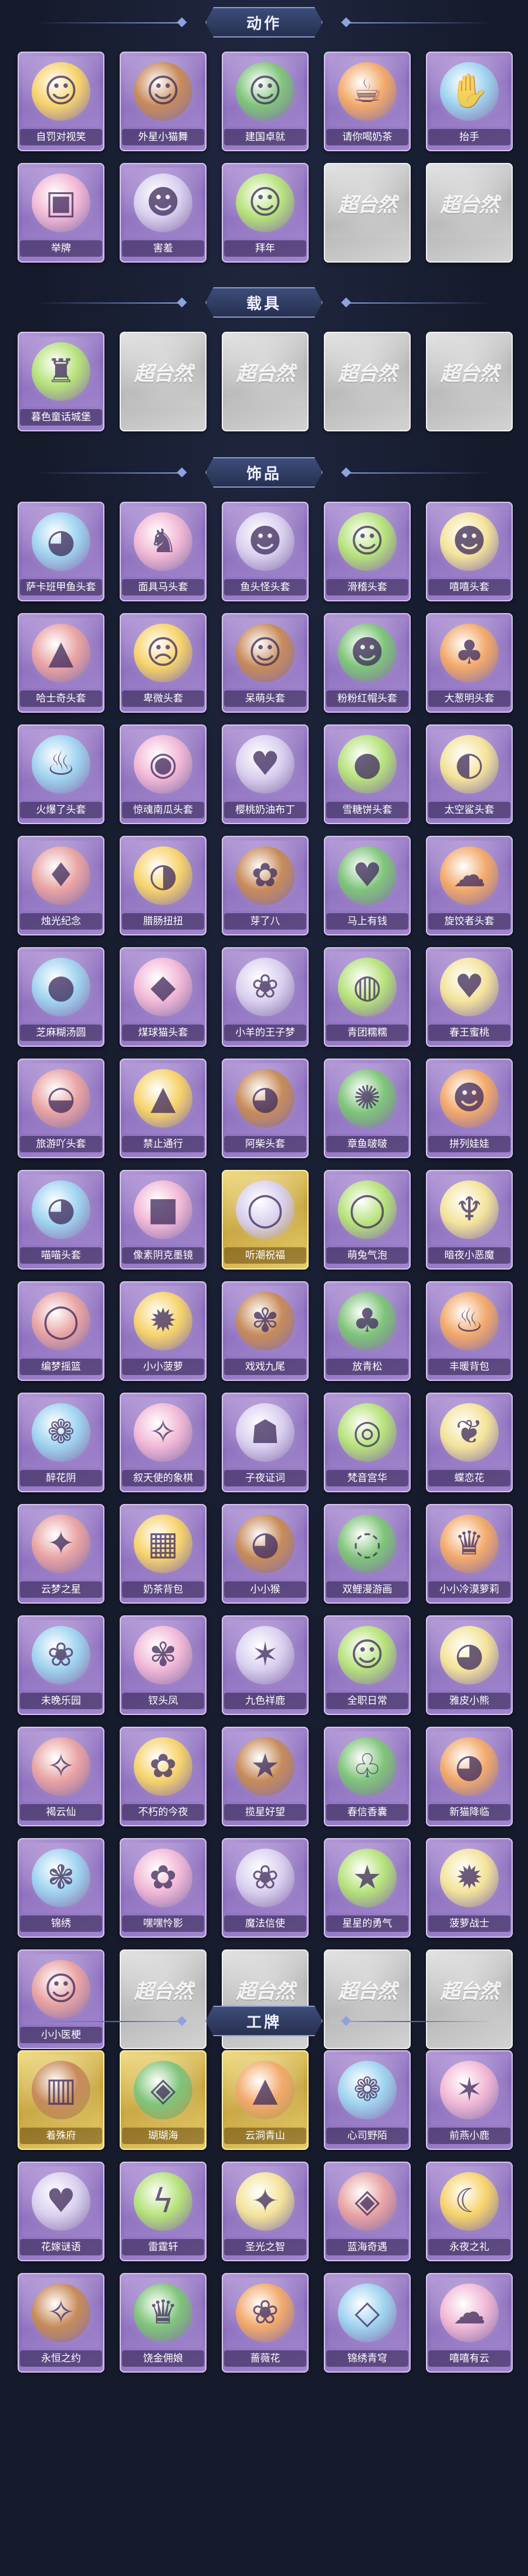 The image size is (528, 2576). I want to click on item-card: ❁ 醉花阴, so click(61, 1442).